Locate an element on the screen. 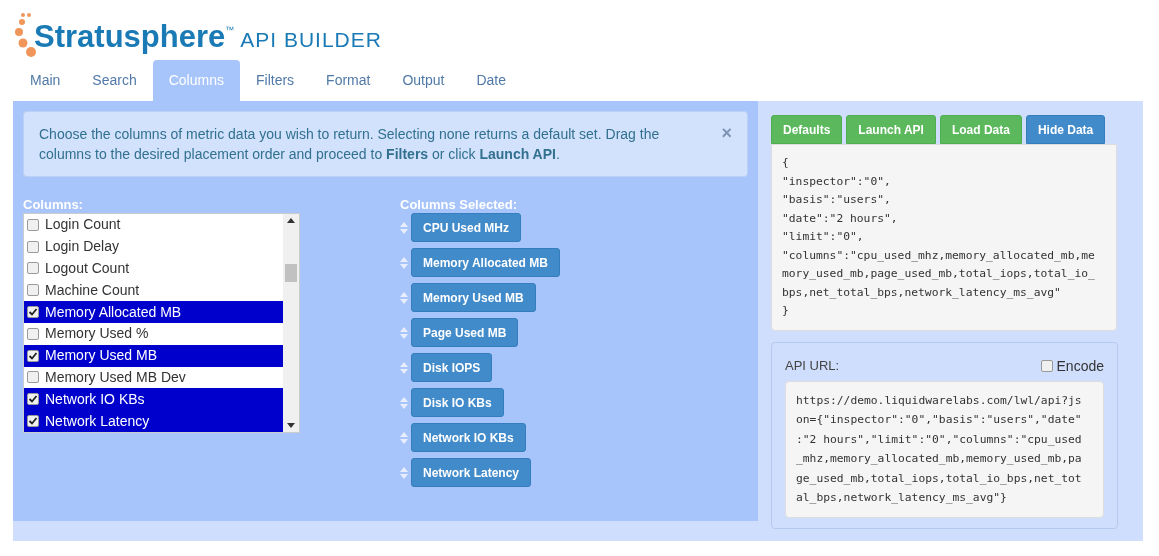 The height and width of the screenshot is (556, 1159). tab: Search is located at coordinates (114, 80).